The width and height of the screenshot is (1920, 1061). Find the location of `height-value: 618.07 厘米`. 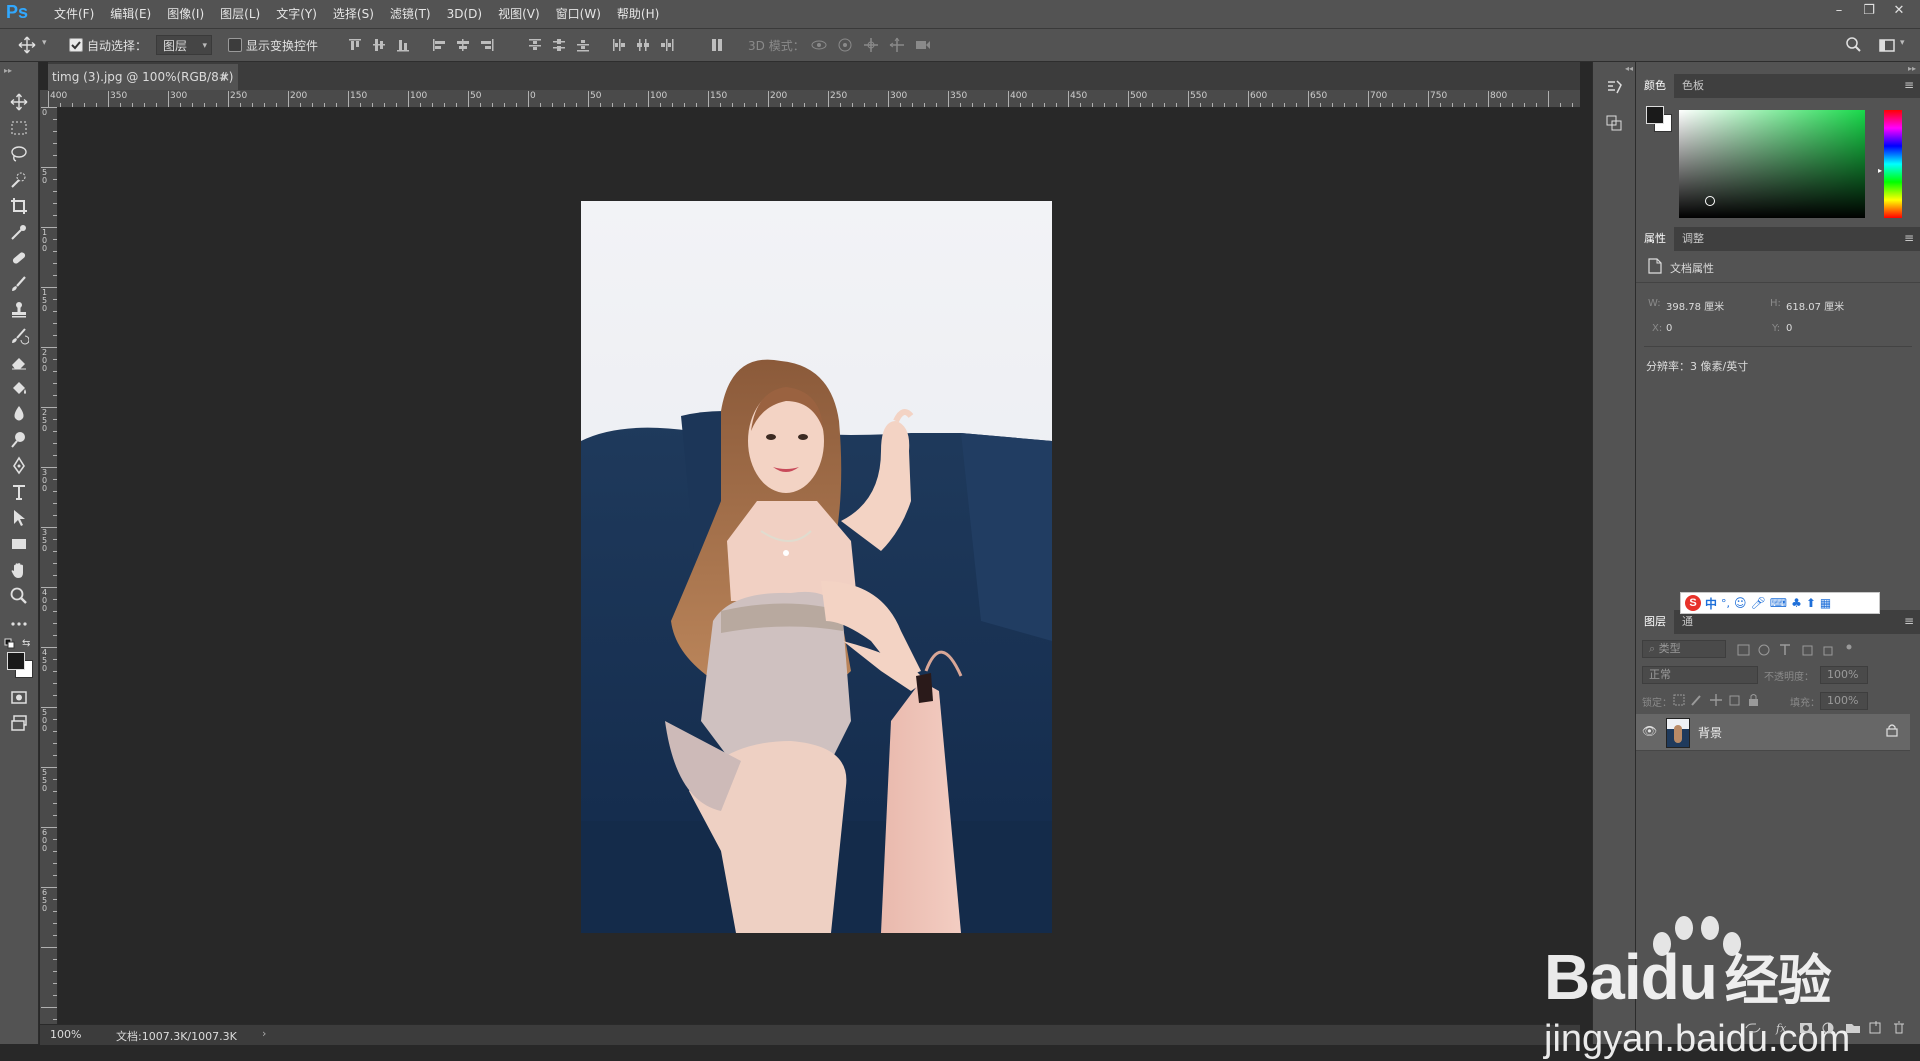

height-value: 618.07 厘米 is located at coordinates (1815, 305).